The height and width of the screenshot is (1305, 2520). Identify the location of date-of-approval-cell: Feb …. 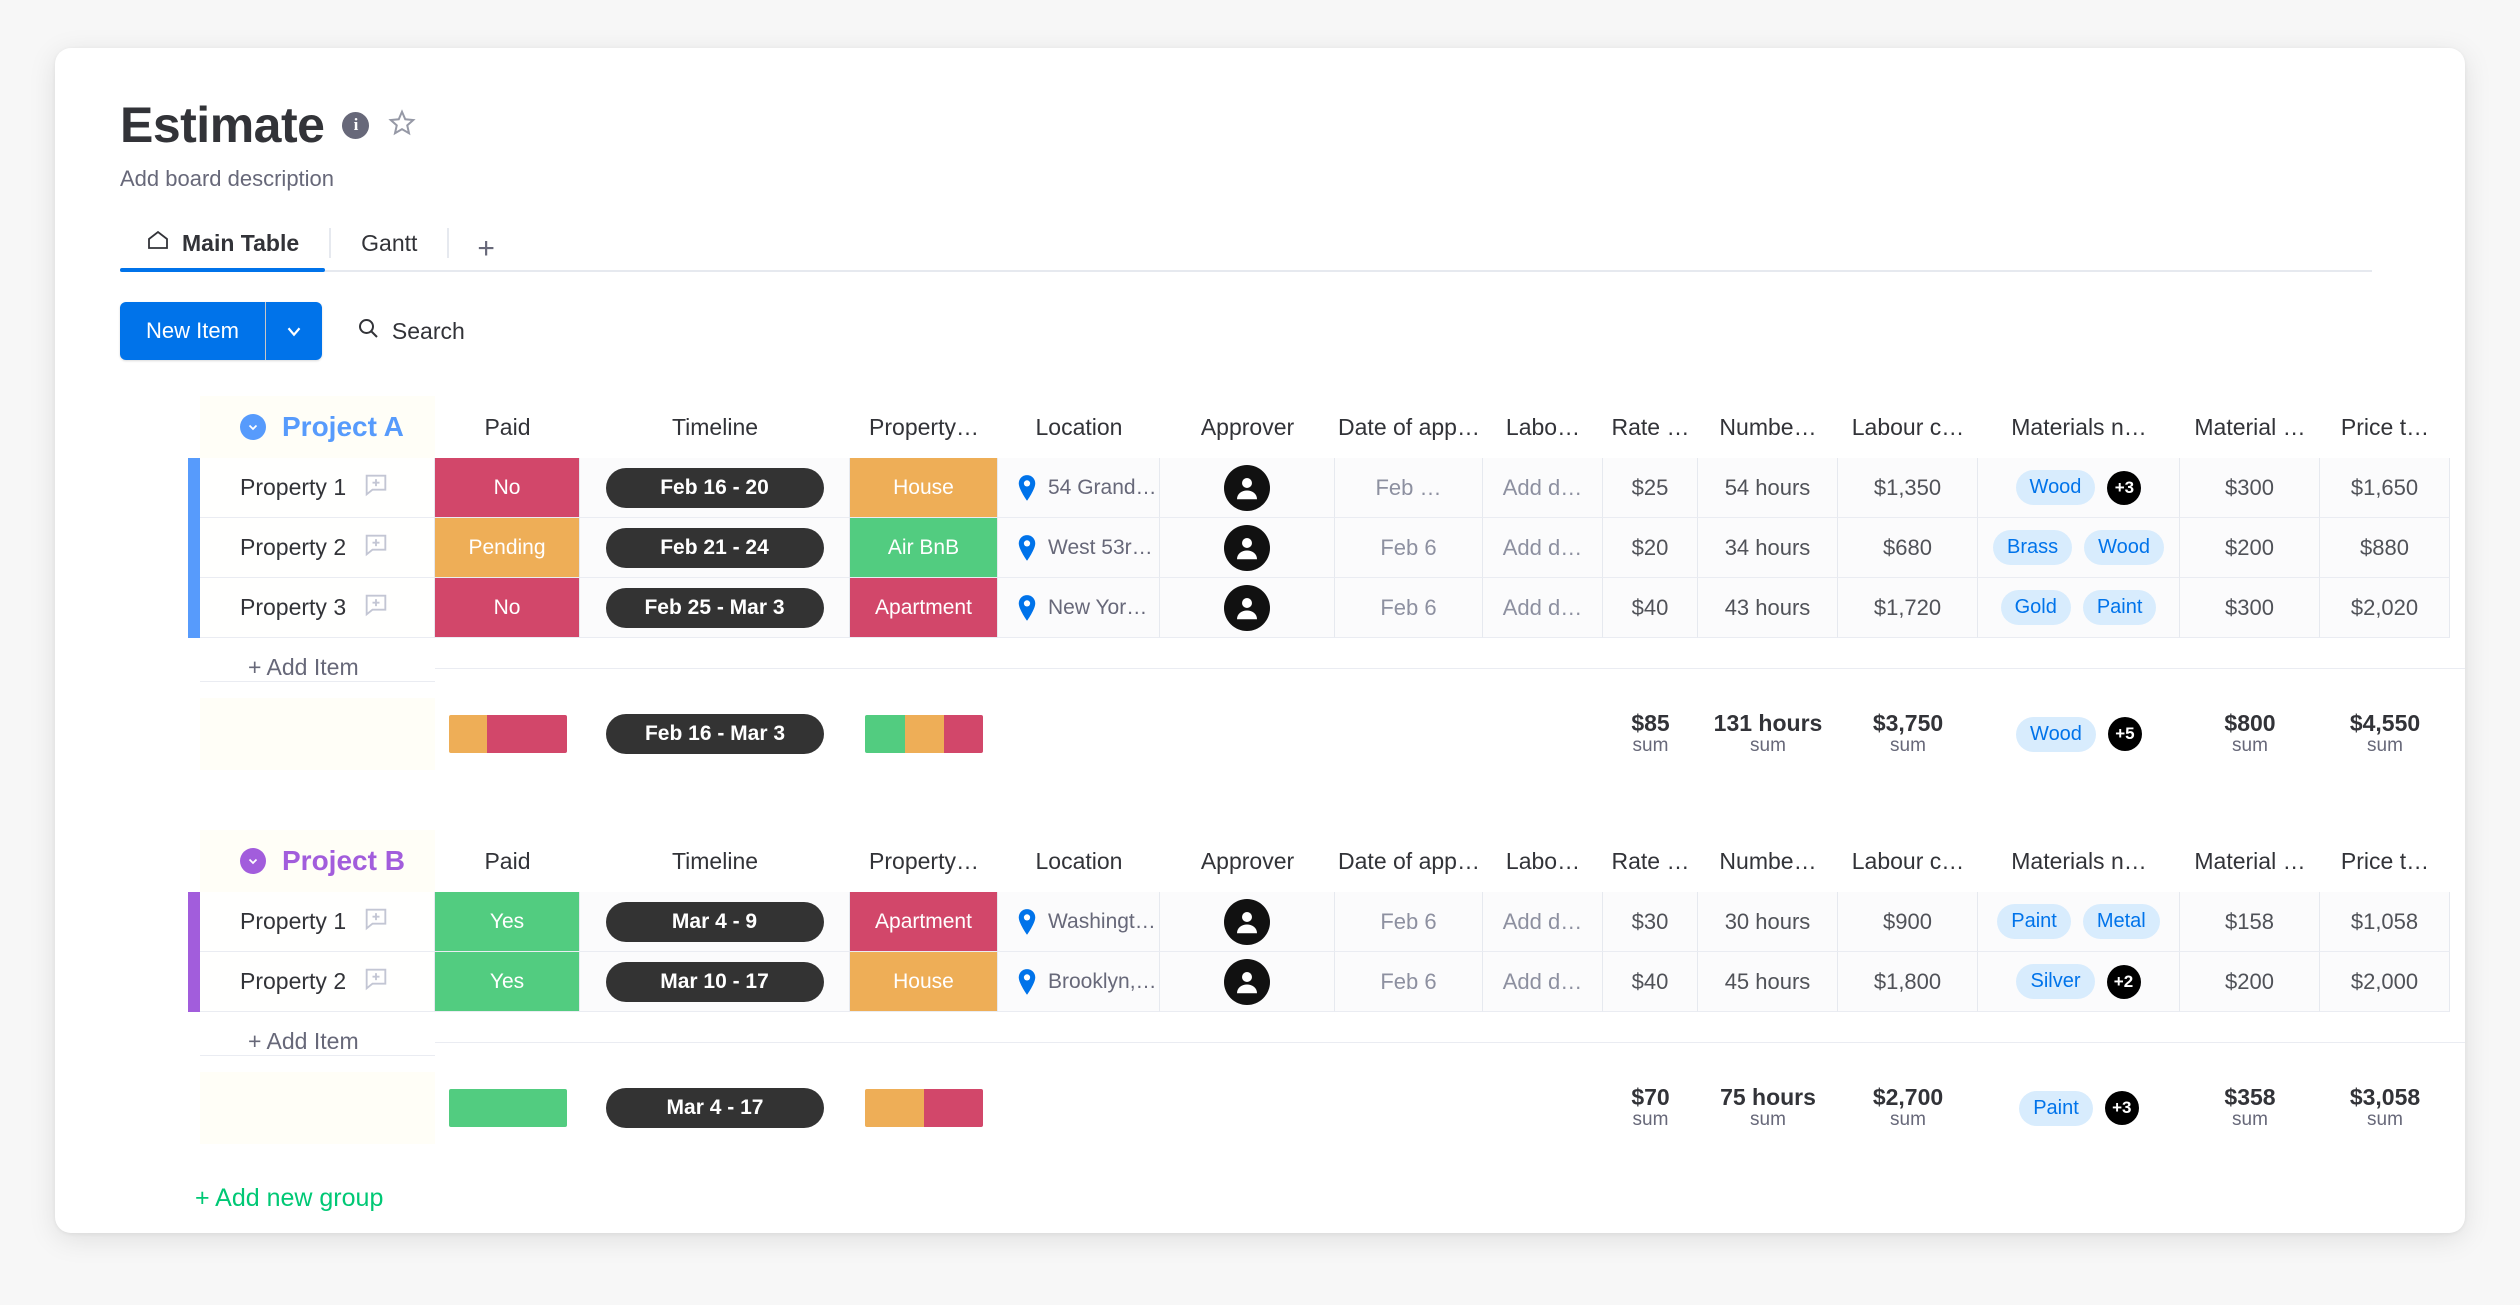
(1409, 488).